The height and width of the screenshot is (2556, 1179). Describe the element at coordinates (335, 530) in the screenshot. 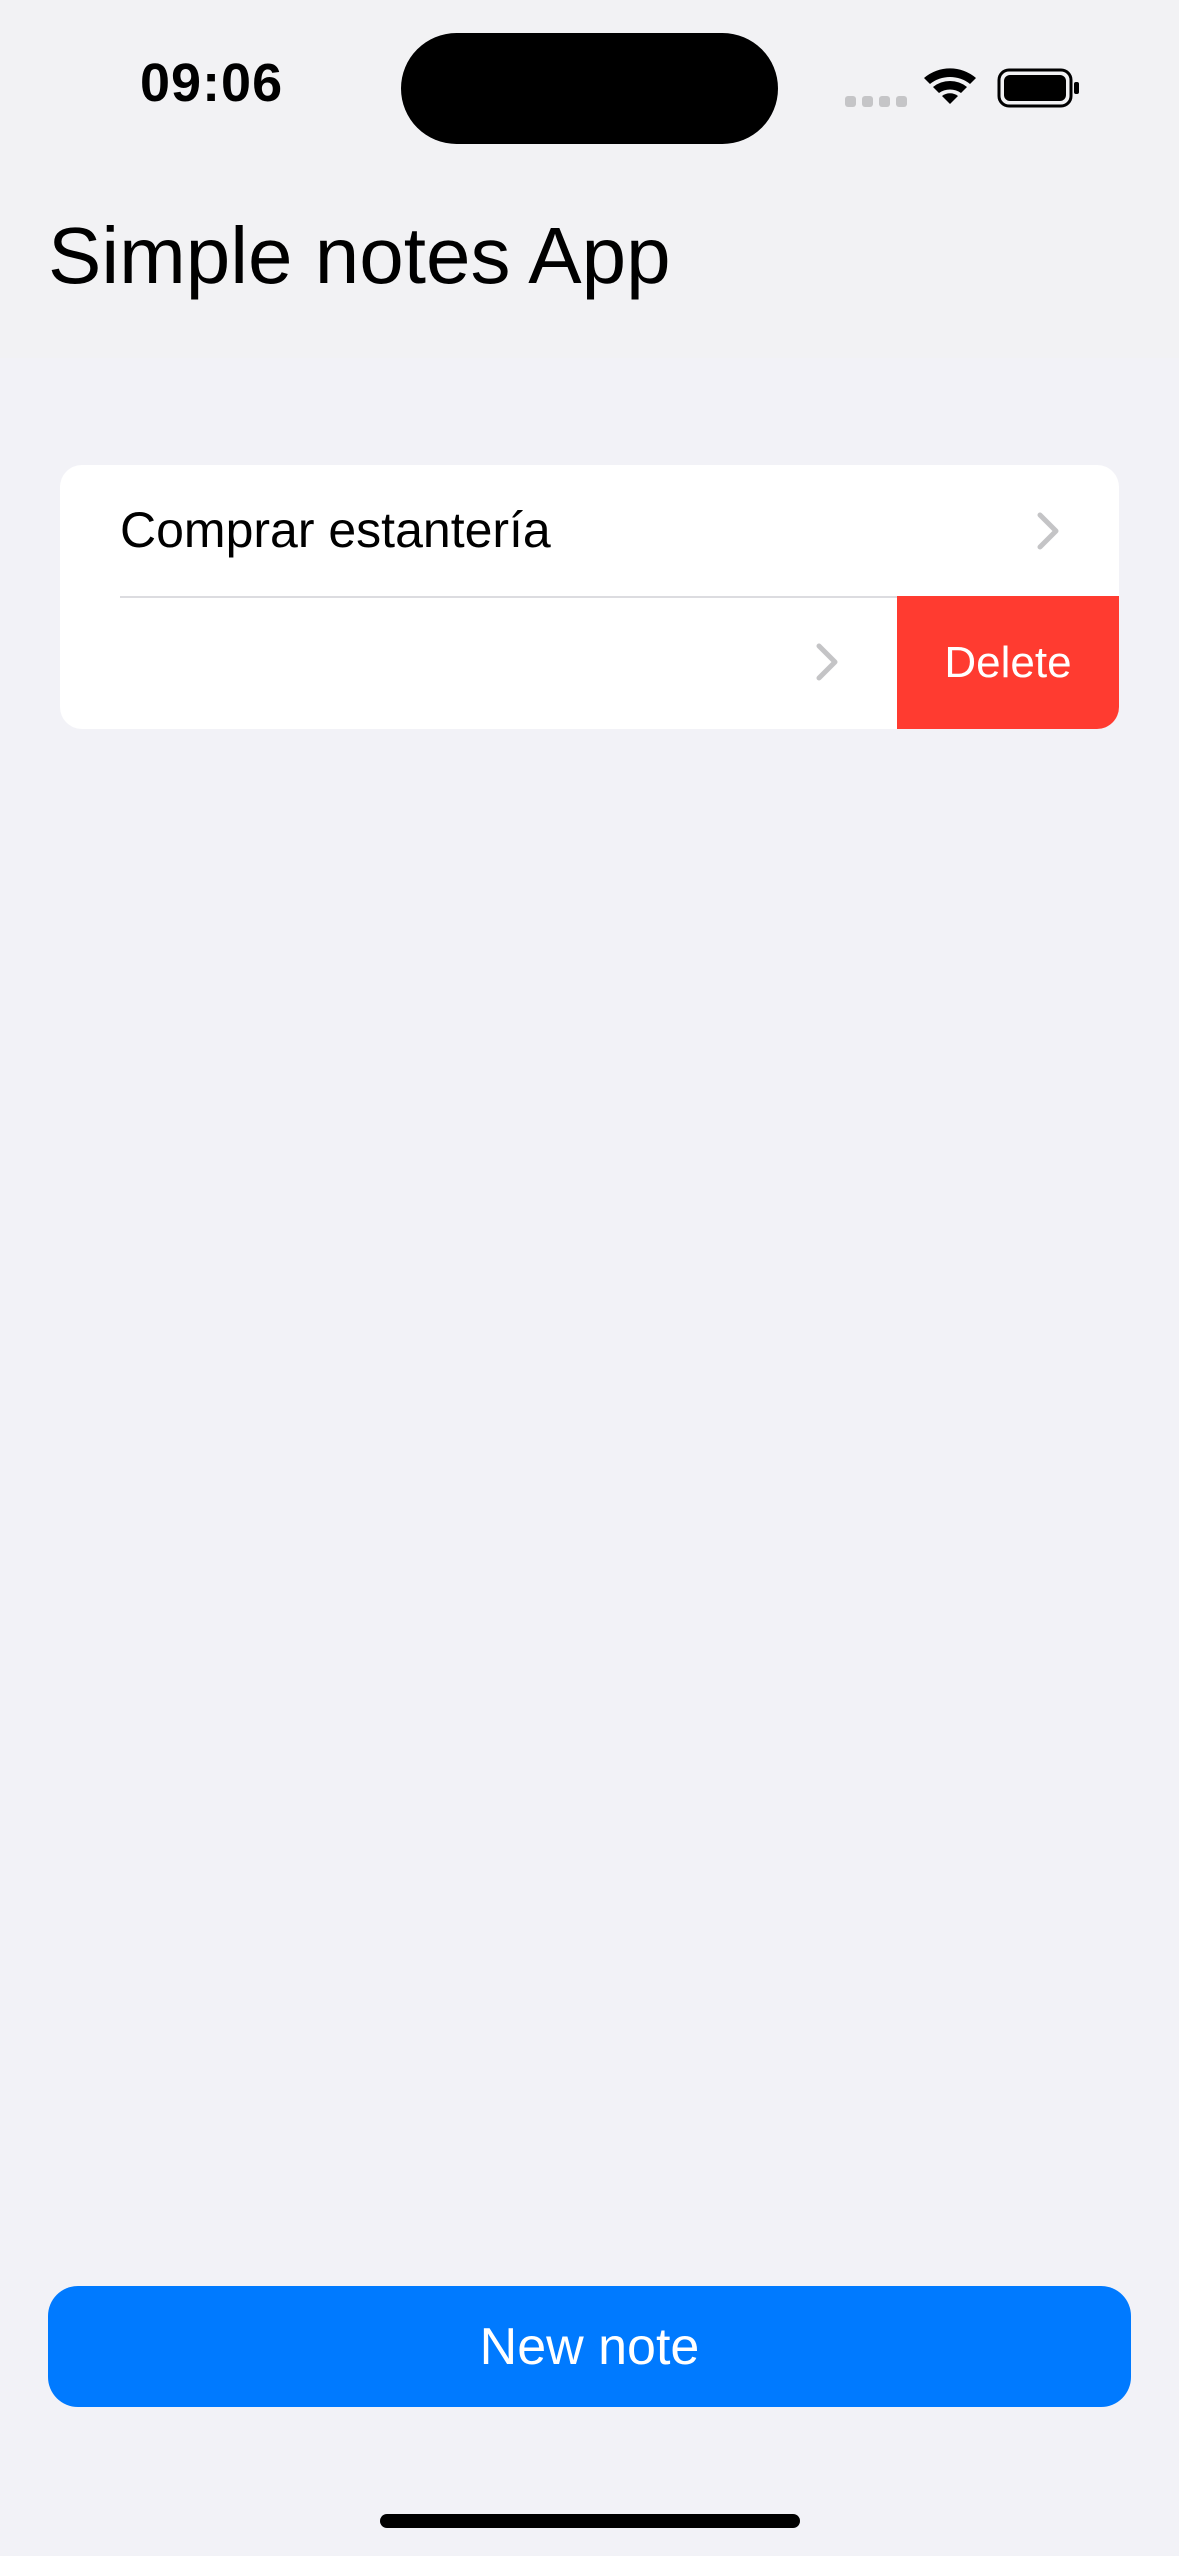

I see `list-item-label: Comprar estantería` at that location.